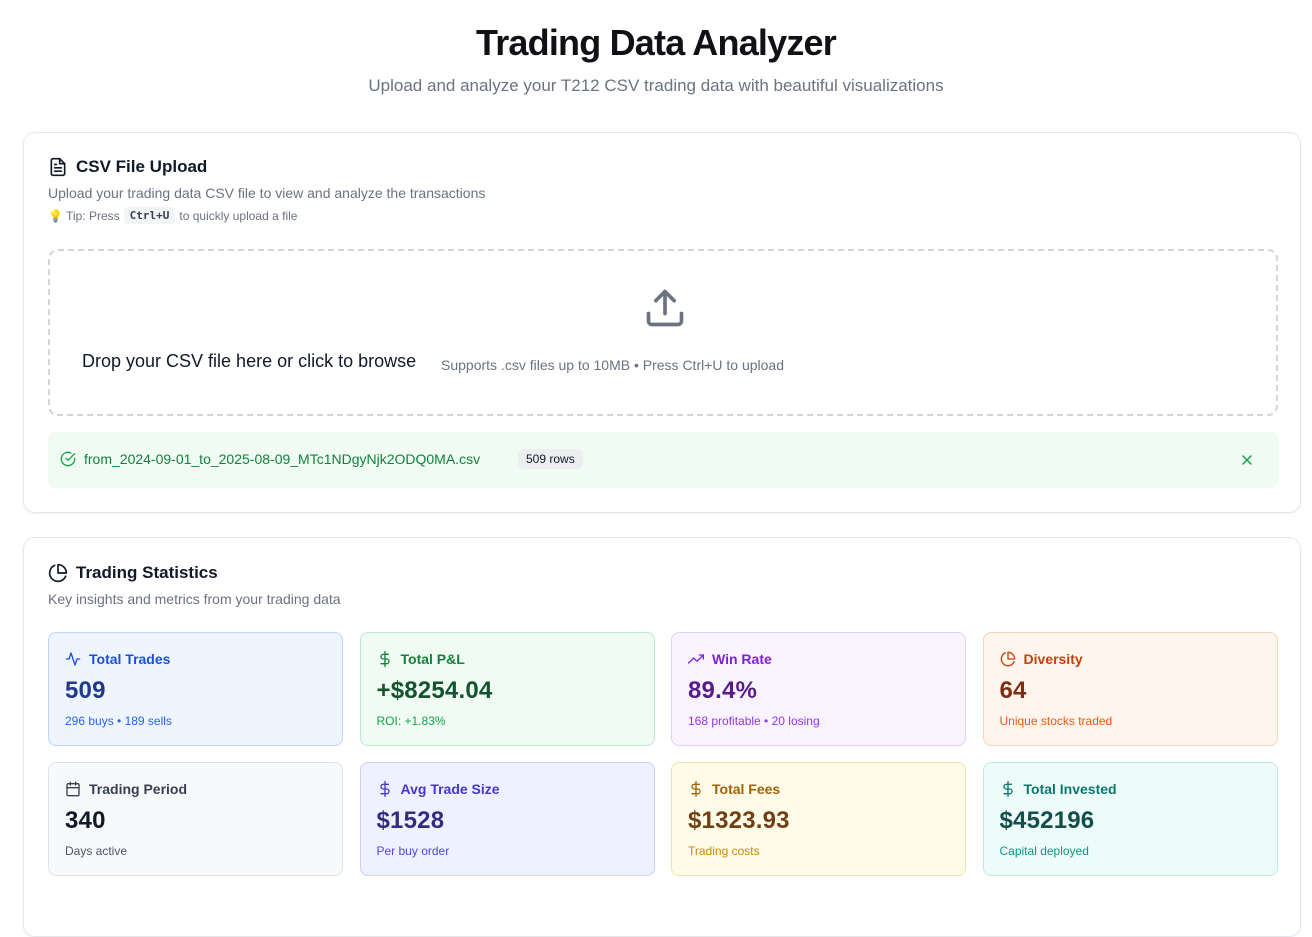 The height and width of the screenshot is (937, 1312). I want to click on activity-icon, so click(73, 659).